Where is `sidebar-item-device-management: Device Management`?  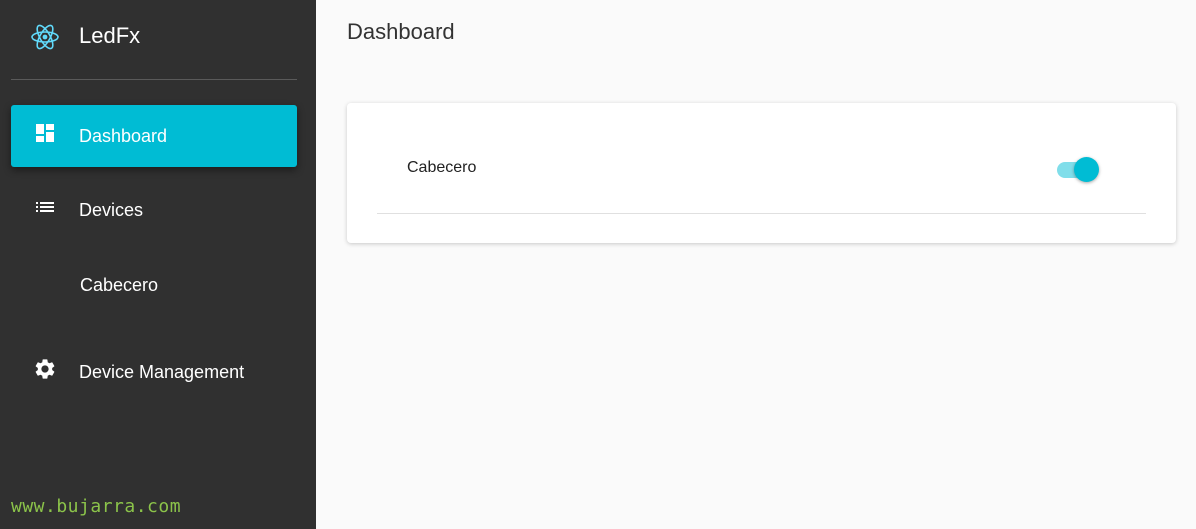
sidebar-item-device-management: Device Management is located at coordinates (154, 372).